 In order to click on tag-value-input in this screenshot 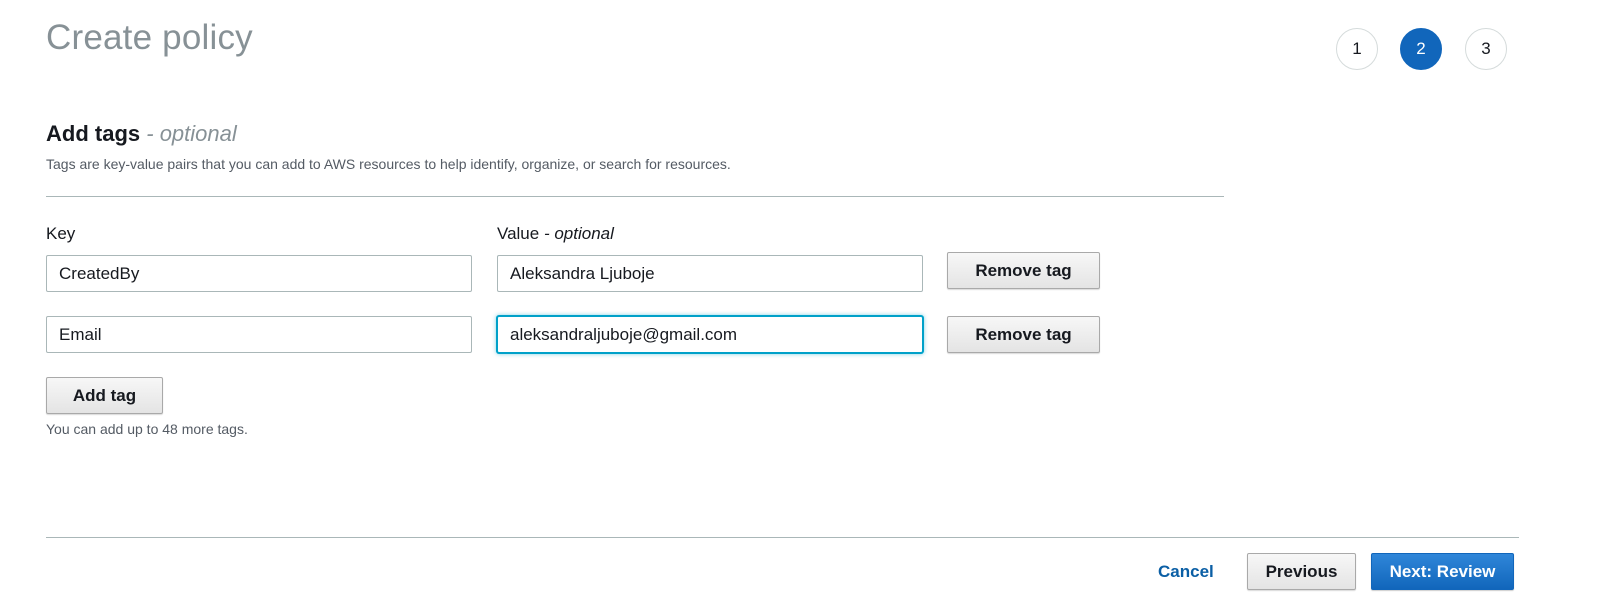, I will do `click(710, 273)`.